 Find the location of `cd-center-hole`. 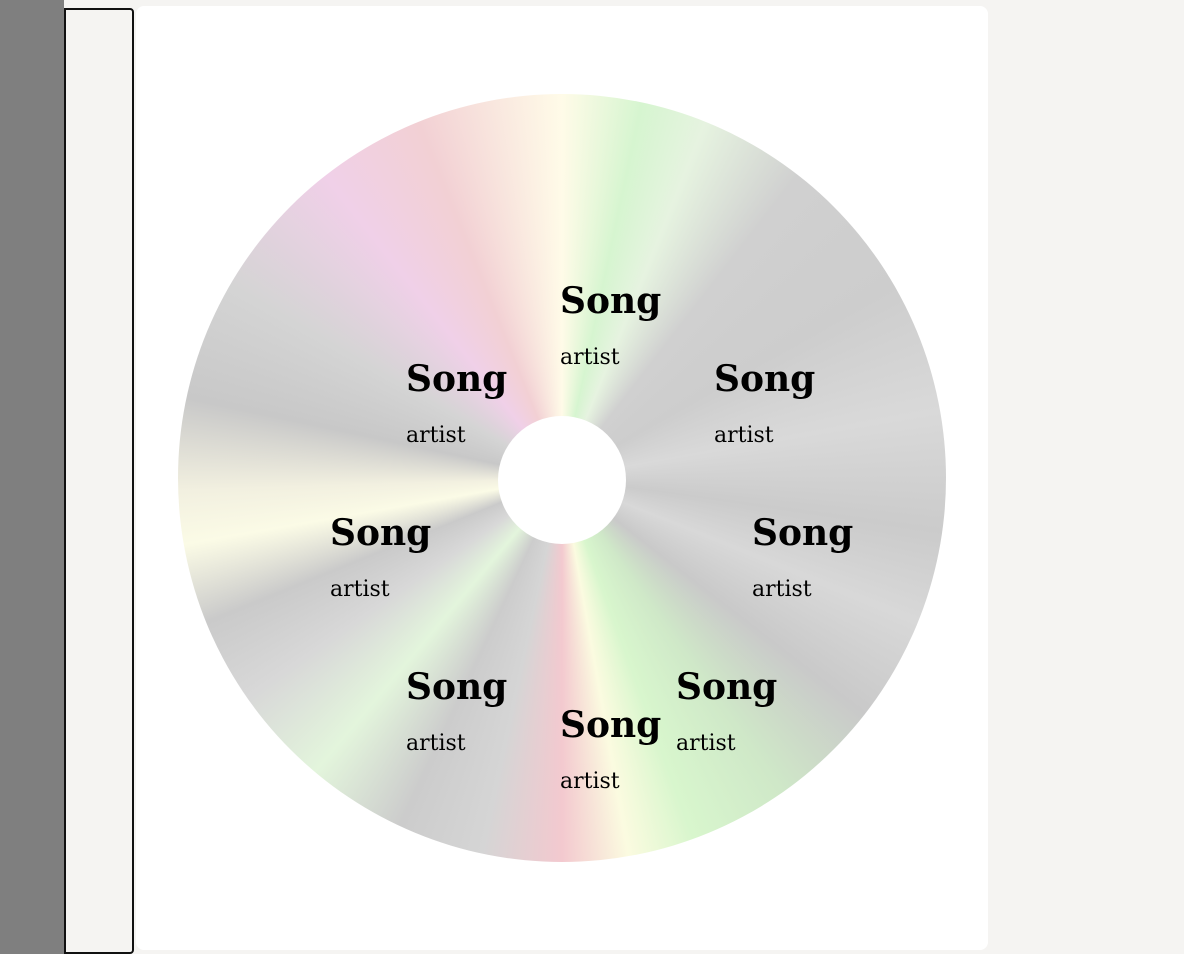

cd-center-hole is located at coordinates (562, 480).